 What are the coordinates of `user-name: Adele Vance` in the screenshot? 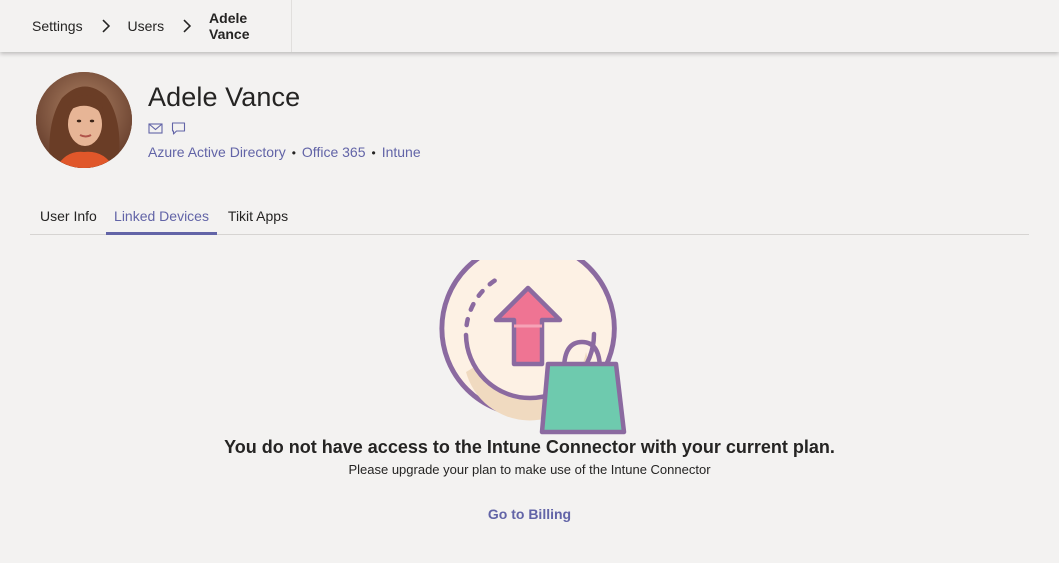 It's located at (224, 97).